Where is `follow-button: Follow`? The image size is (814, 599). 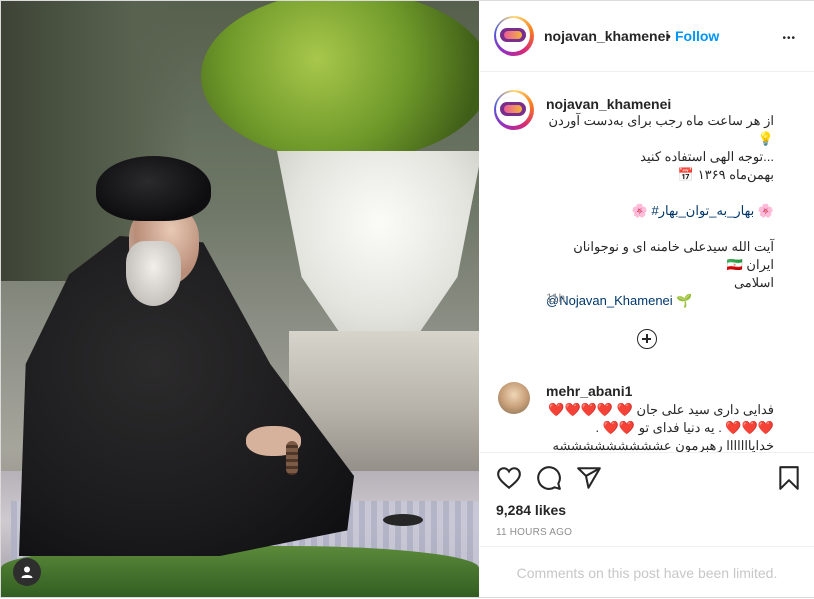 follow-button: Follow is located at coordinates (697, 36).